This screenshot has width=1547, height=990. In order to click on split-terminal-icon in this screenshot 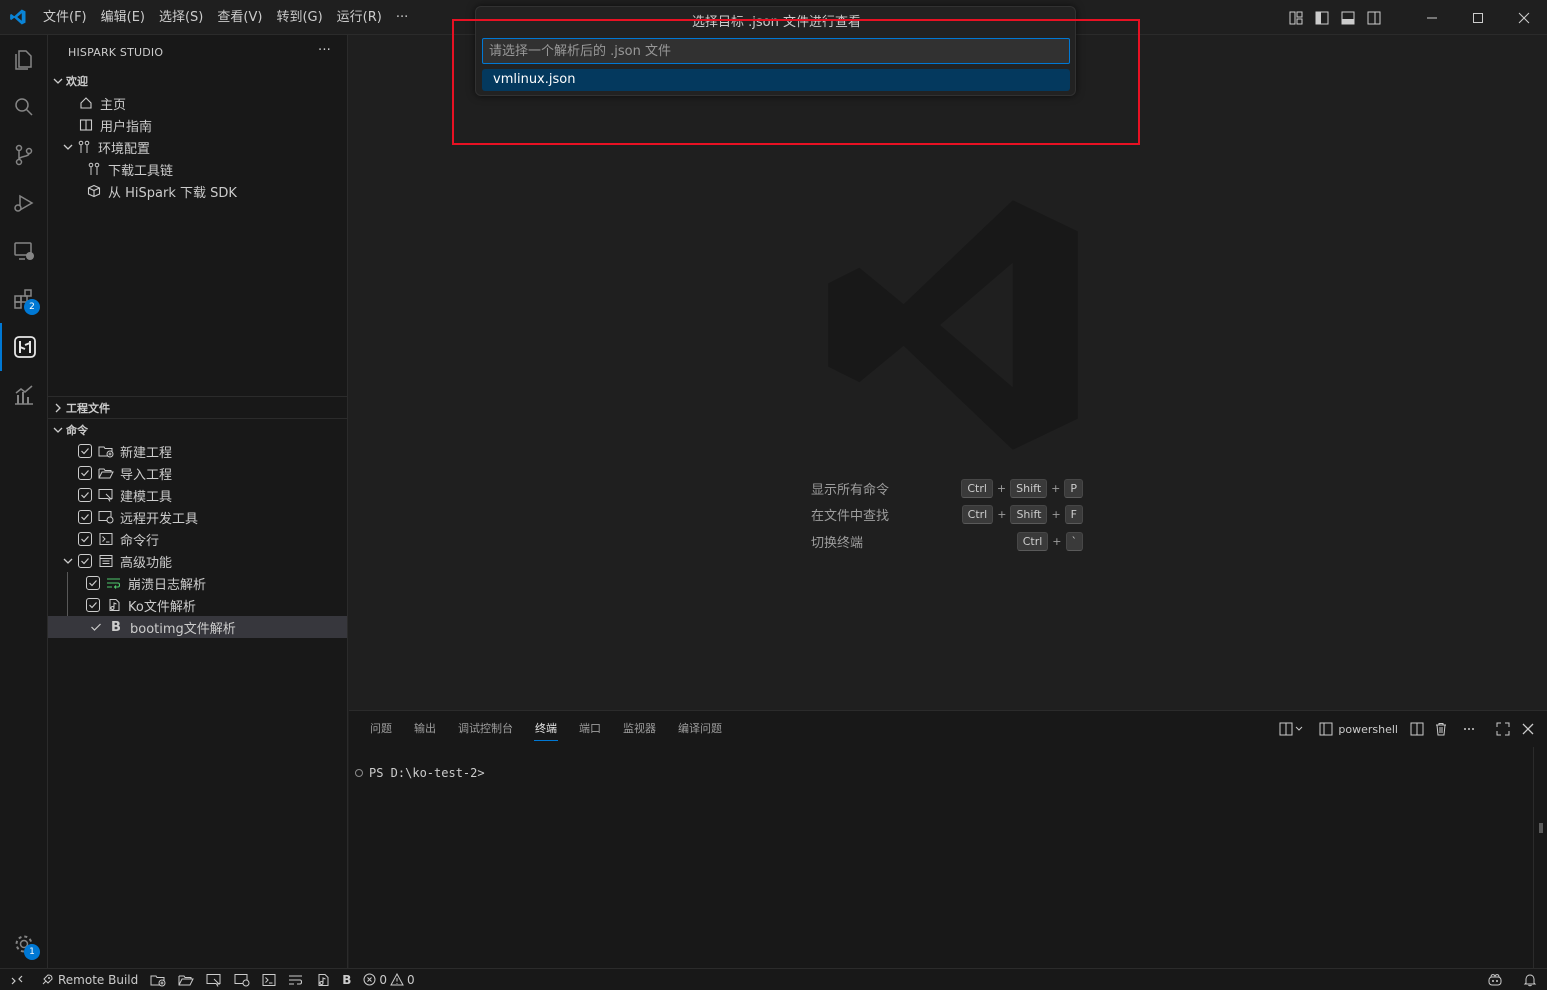, I will do `click(1417, 729)`.